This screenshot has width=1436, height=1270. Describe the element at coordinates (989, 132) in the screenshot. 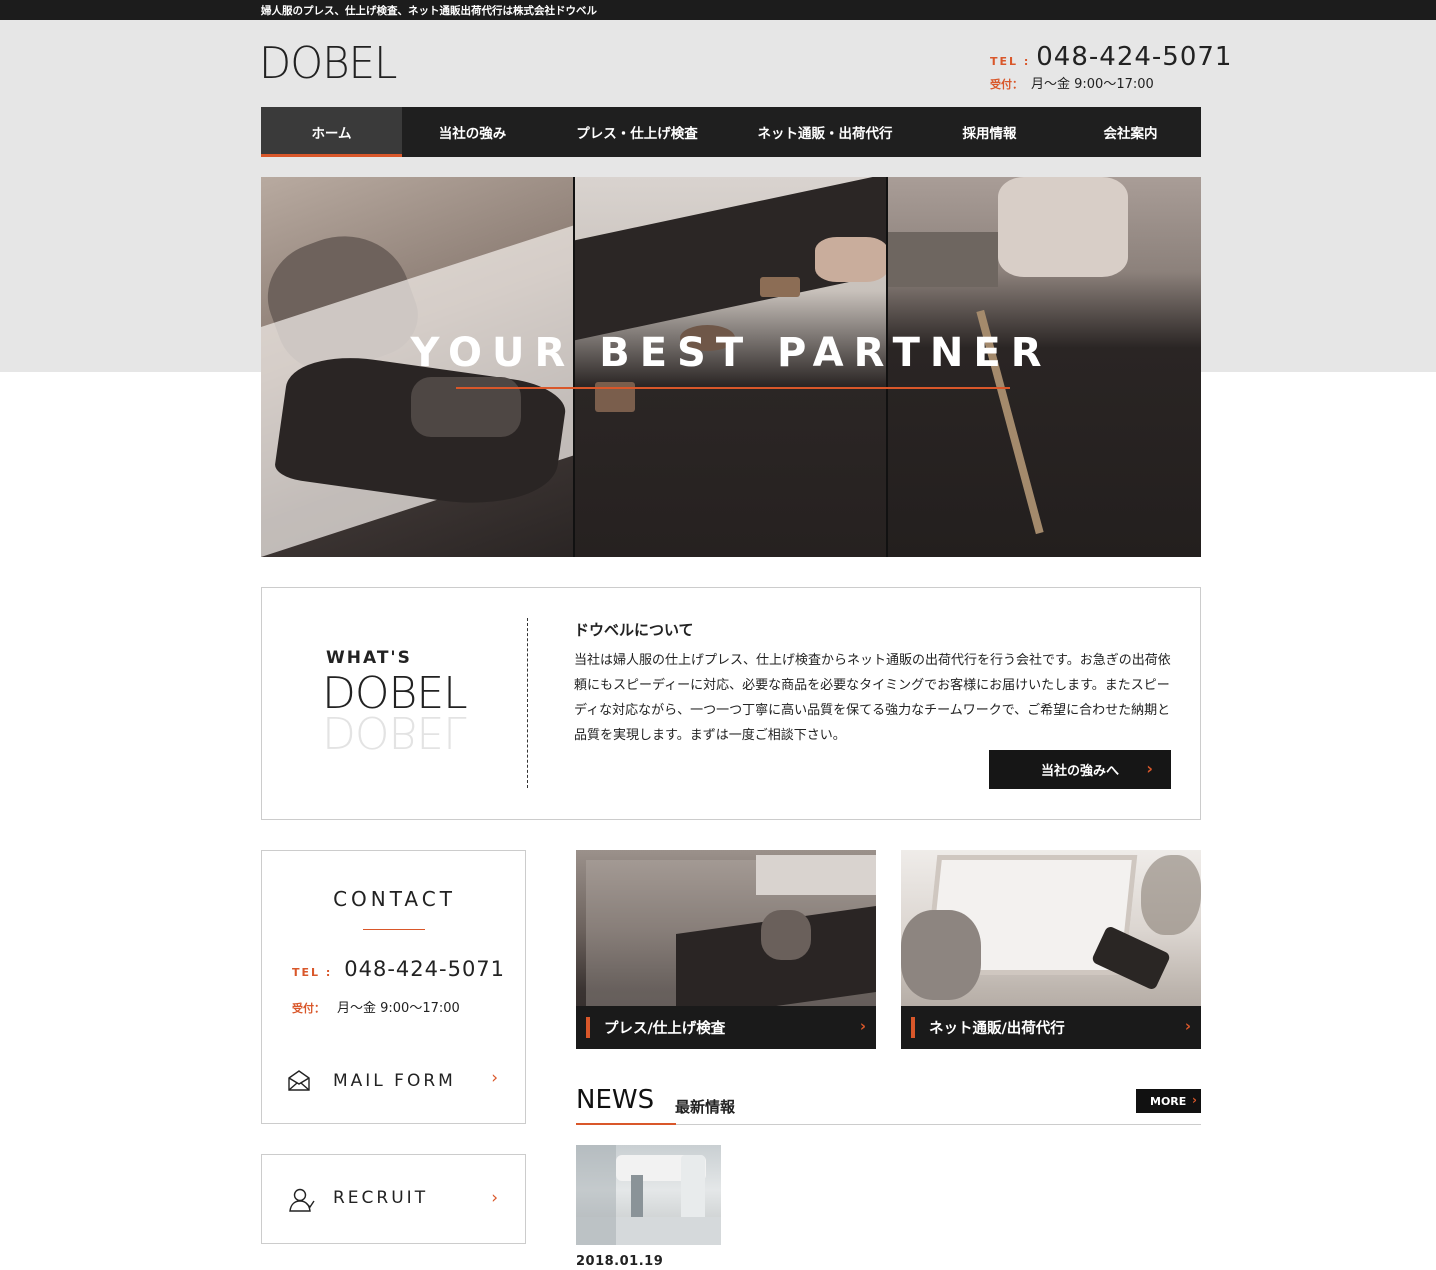

I see `nav-item-recruit: 採用情報` at that location.